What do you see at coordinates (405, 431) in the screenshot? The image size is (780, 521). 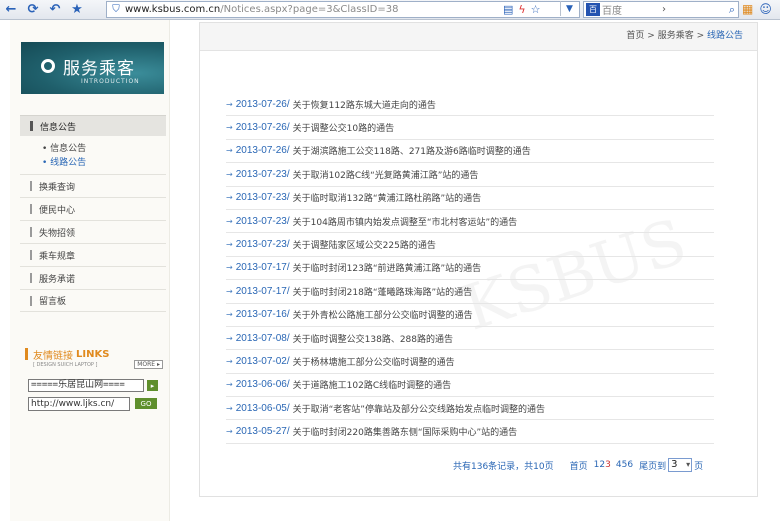 I see `notice-title: 关于临时封闭220路集善路东侧“国际采购中心”站的通告` at bounding box center [405, 431].